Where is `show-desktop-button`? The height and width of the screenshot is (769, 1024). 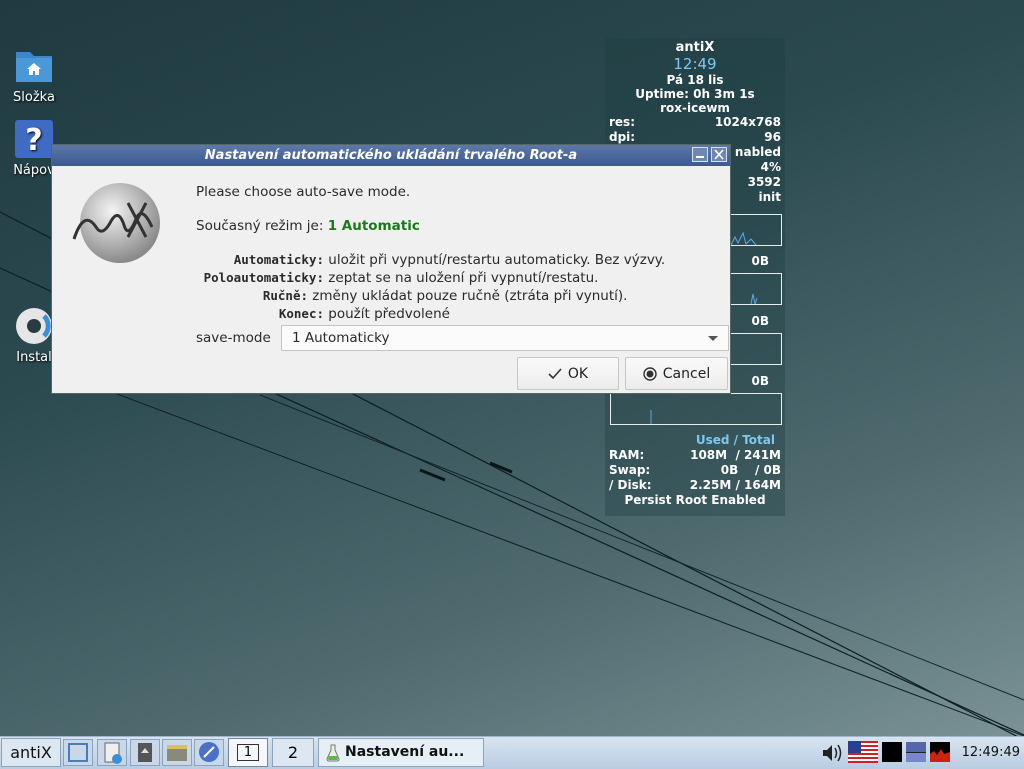 show-desktop-button is located at coordinates (78, 752).